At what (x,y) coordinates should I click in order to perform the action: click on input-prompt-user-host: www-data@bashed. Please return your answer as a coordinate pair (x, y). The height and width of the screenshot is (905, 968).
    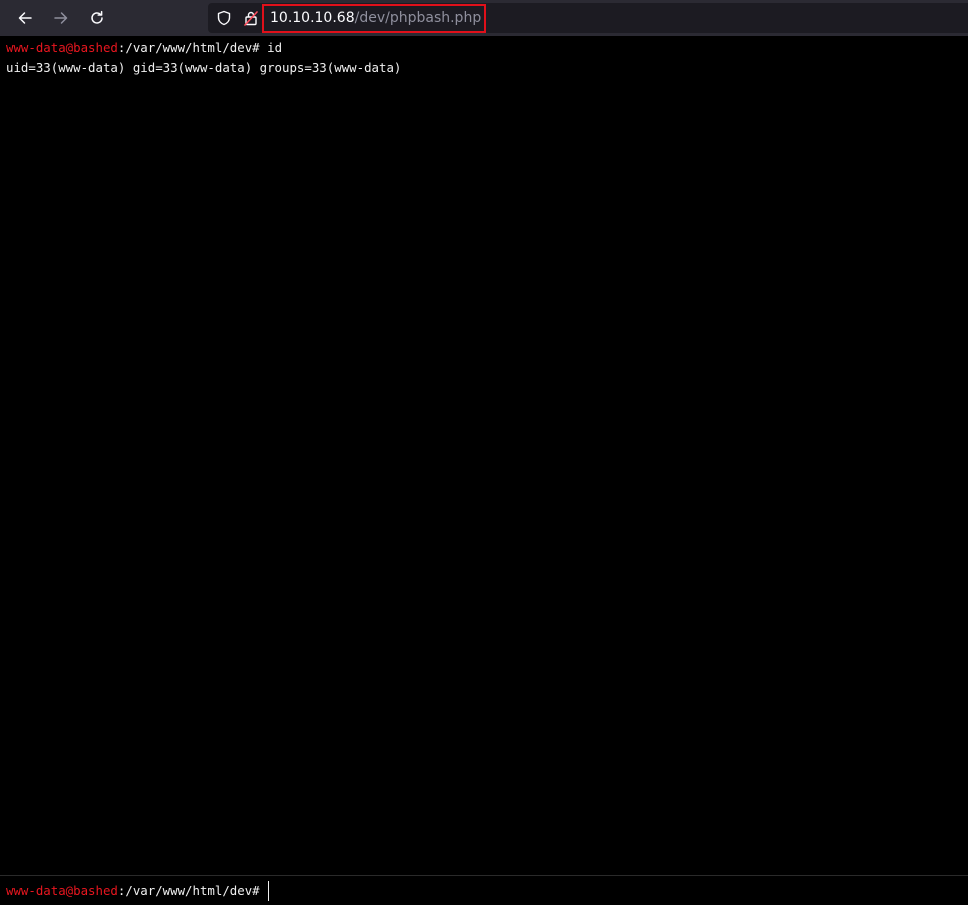
    Looking at the image, I should click on (62, 890).